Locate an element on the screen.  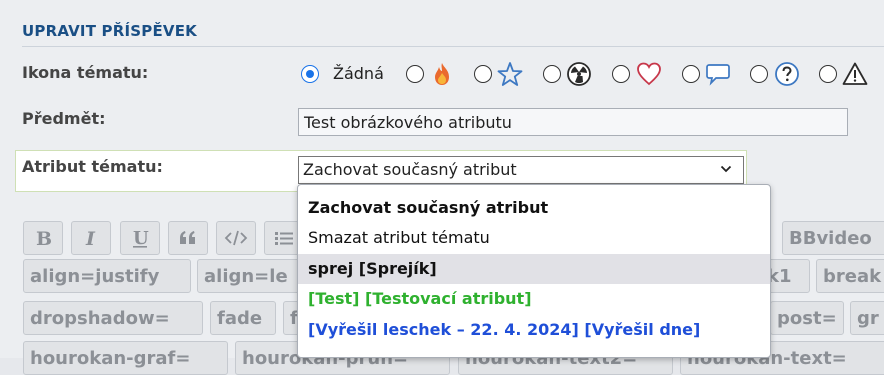
topic-icon-radio-fire is located at coordinates (415, 74).